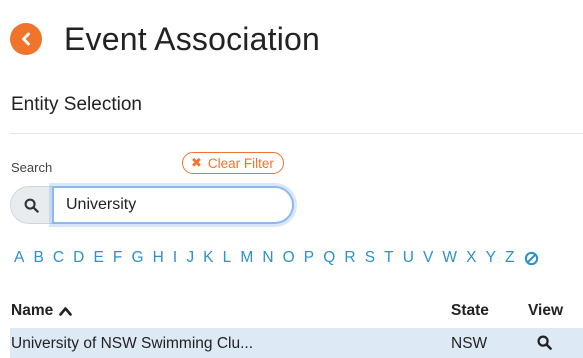 The width and height of the screenshot is (583, 358). I want to click on close-icon: ✖, so click(196, 162).